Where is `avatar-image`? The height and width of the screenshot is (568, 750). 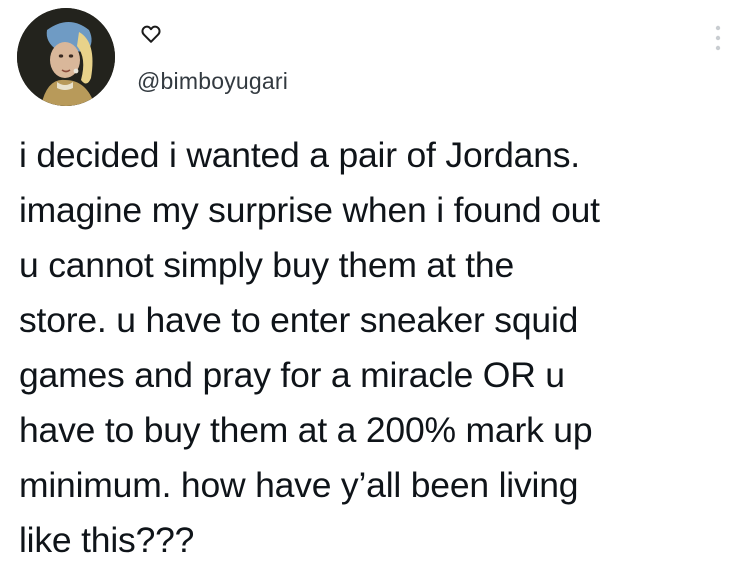
avatar-image is located at coordinates (66, 57).